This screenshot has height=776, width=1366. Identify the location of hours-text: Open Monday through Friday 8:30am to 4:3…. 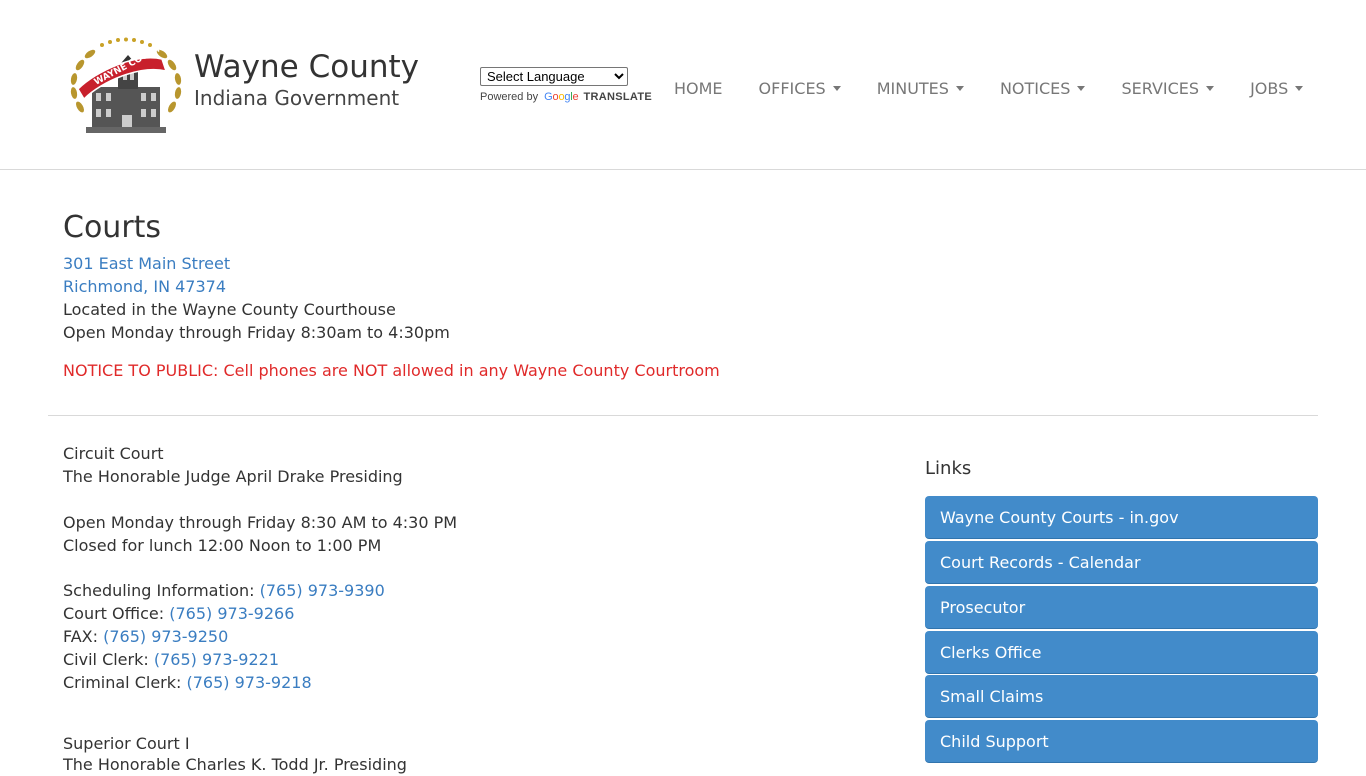
(256, 332).